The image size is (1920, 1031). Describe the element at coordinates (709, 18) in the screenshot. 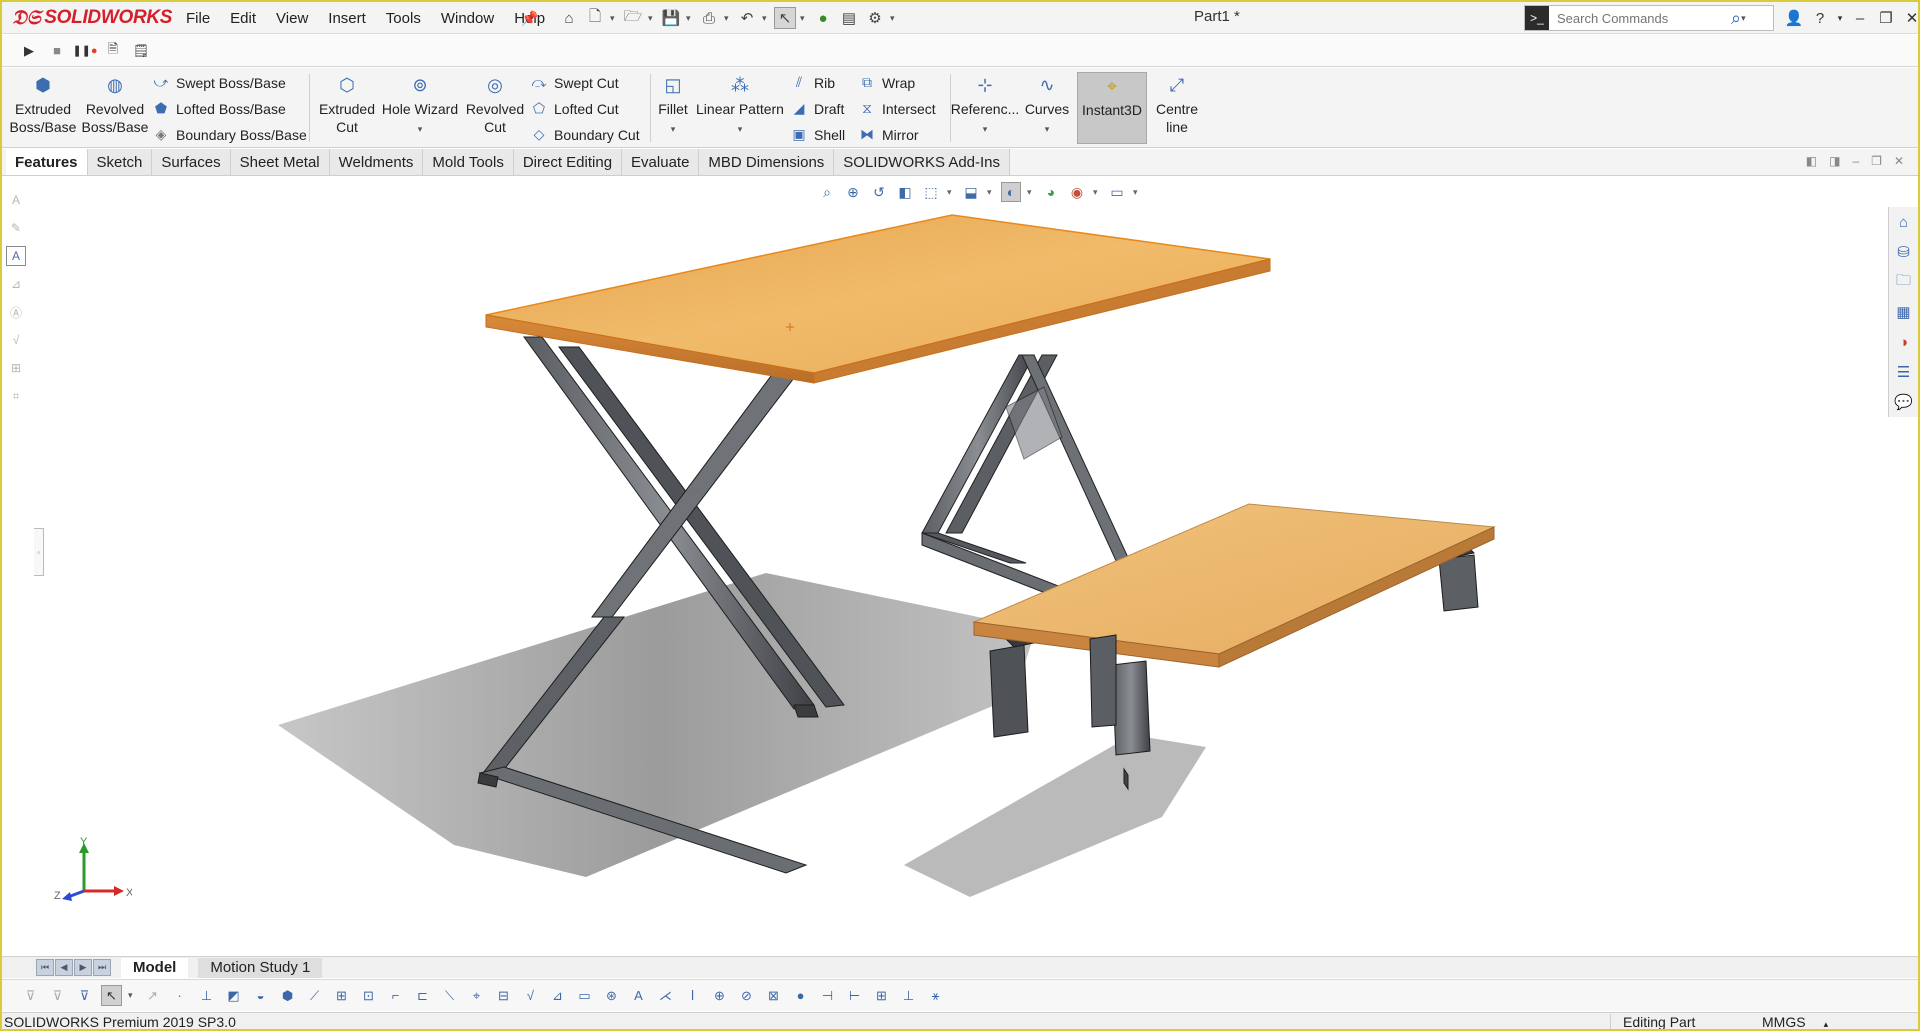

I see `print-icon: ⎙` at that location.